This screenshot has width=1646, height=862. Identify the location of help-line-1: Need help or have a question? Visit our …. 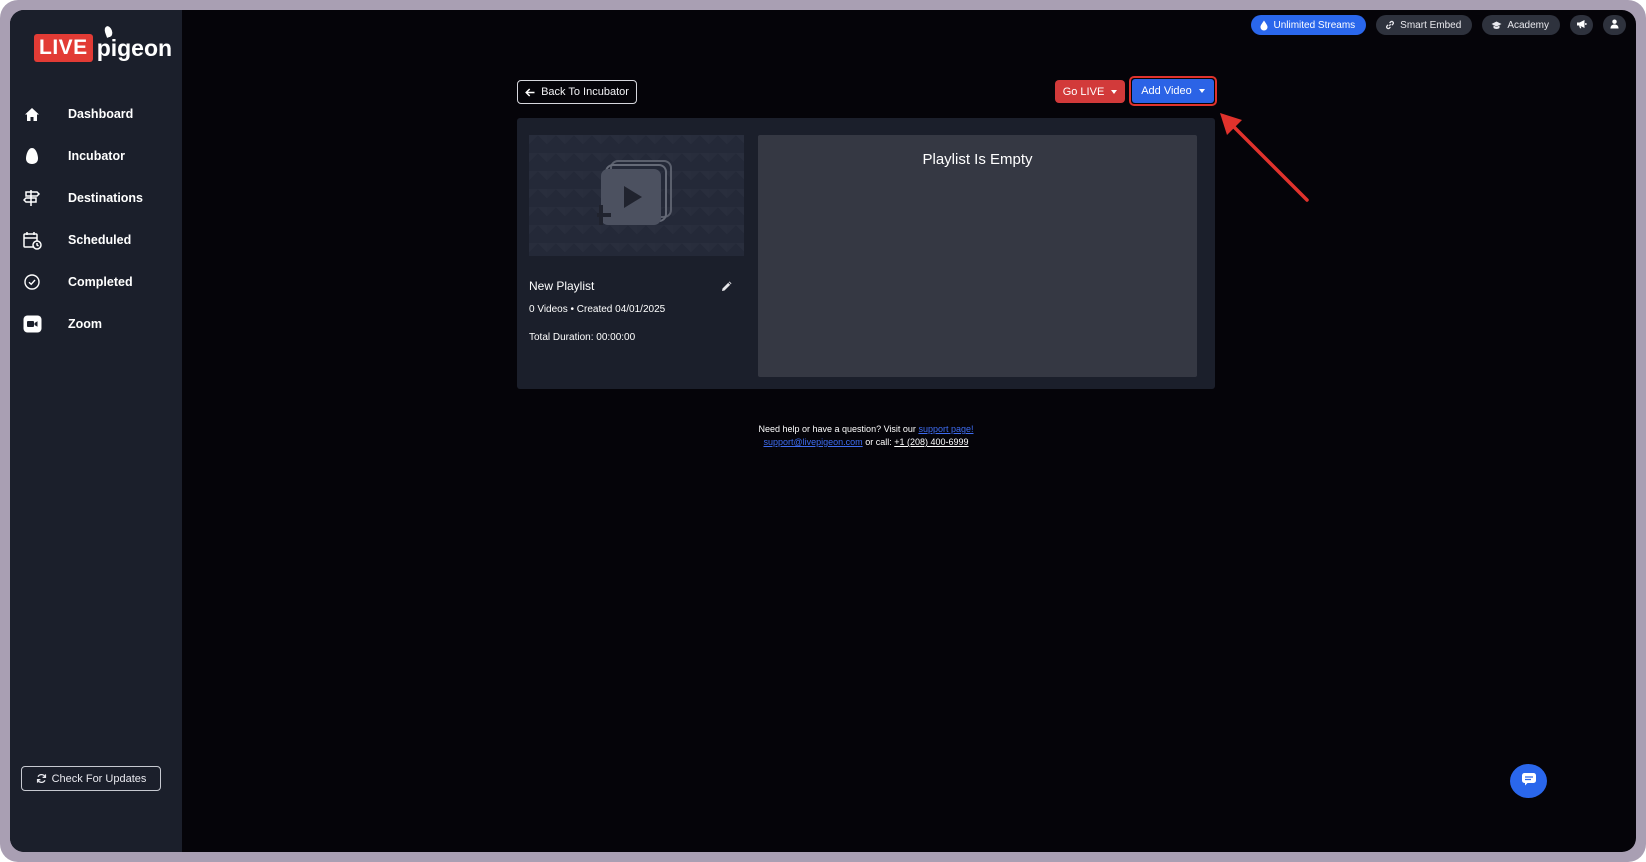
(866, 429).